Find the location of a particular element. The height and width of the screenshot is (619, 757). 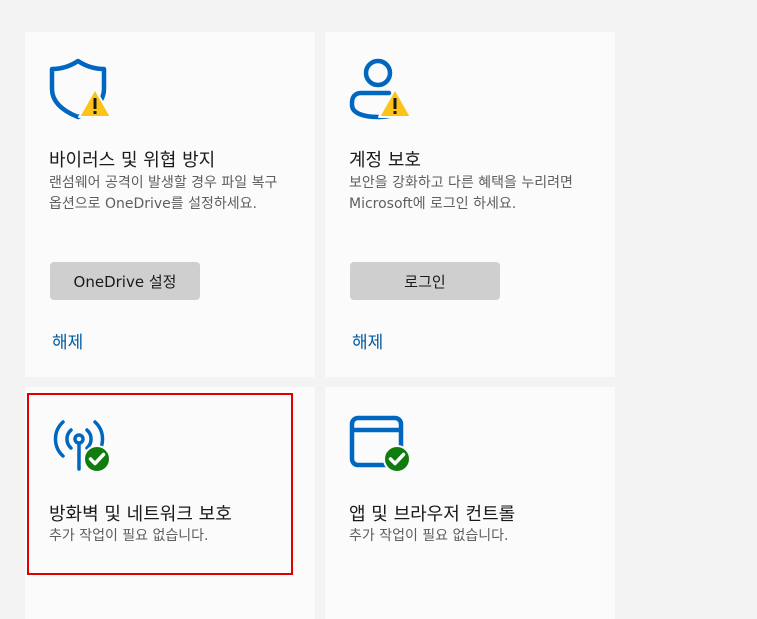

card-title: 앱 및 브라우저 컨트롤 is located at coordinates (432, 514).